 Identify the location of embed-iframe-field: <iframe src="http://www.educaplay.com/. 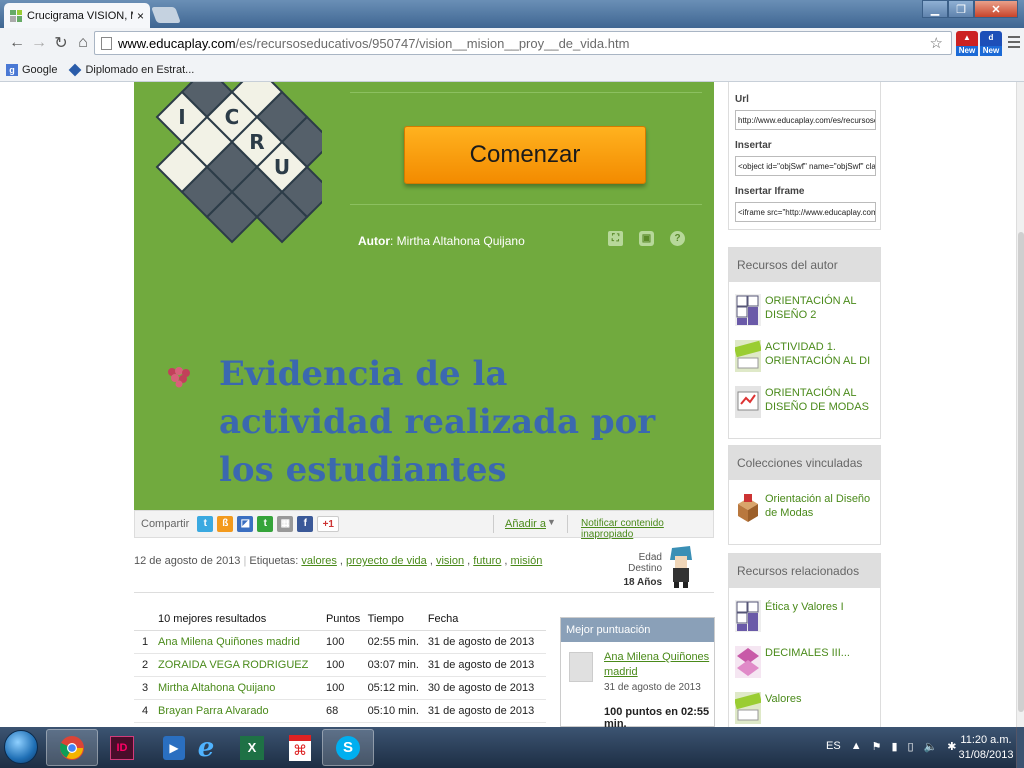
(805, 212).